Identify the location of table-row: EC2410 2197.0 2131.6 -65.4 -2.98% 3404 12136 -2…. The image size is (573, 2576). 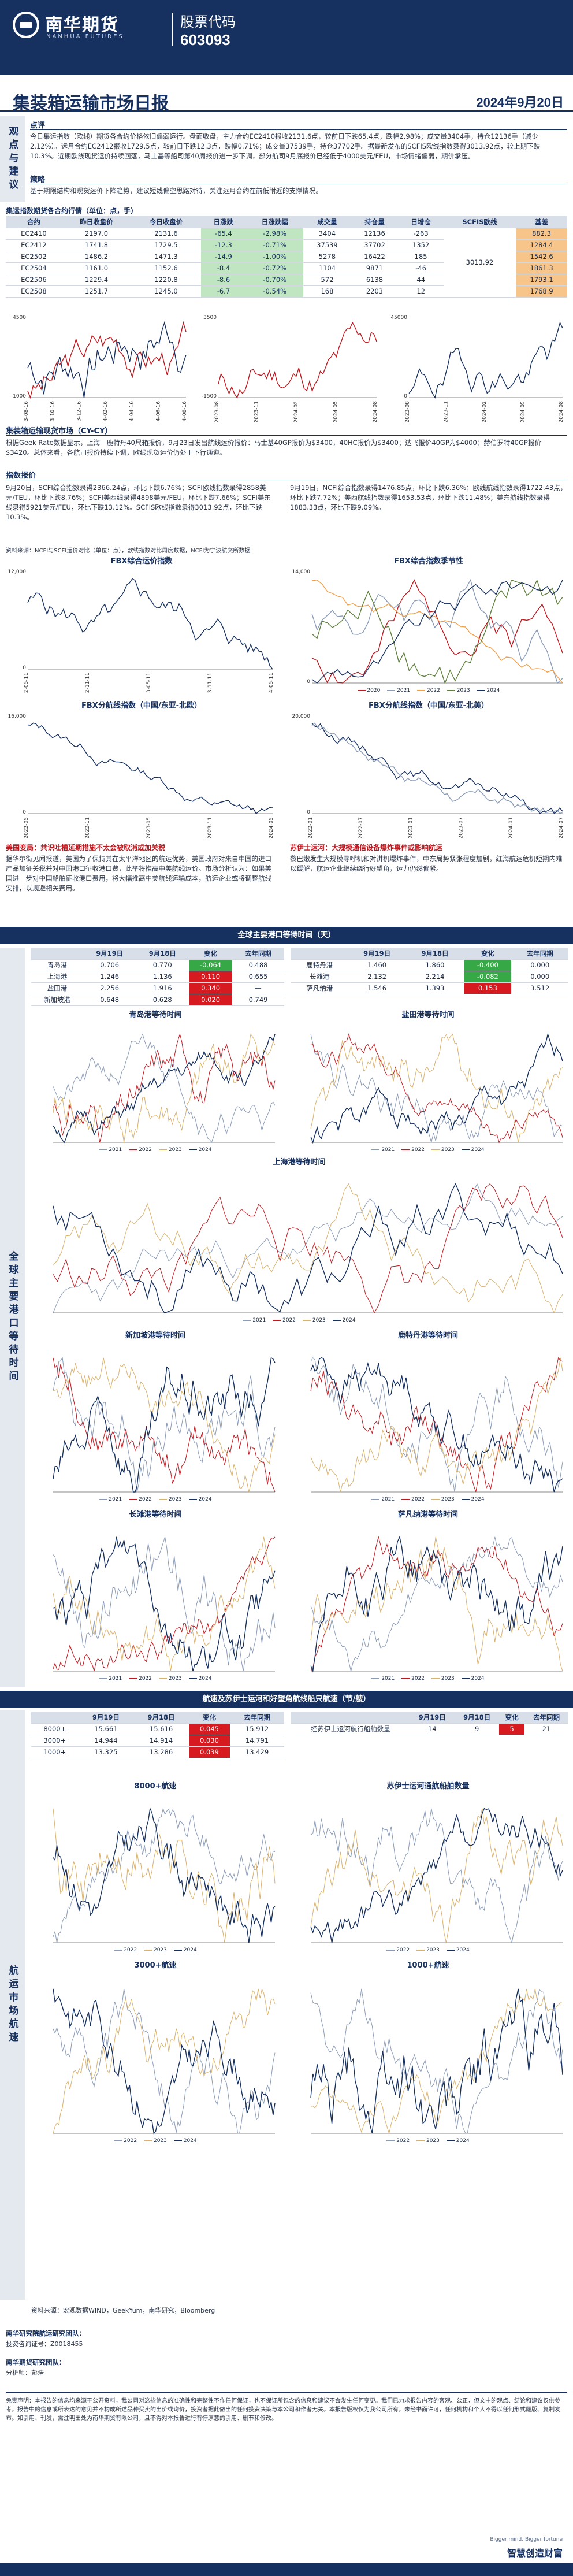
(286, 263).